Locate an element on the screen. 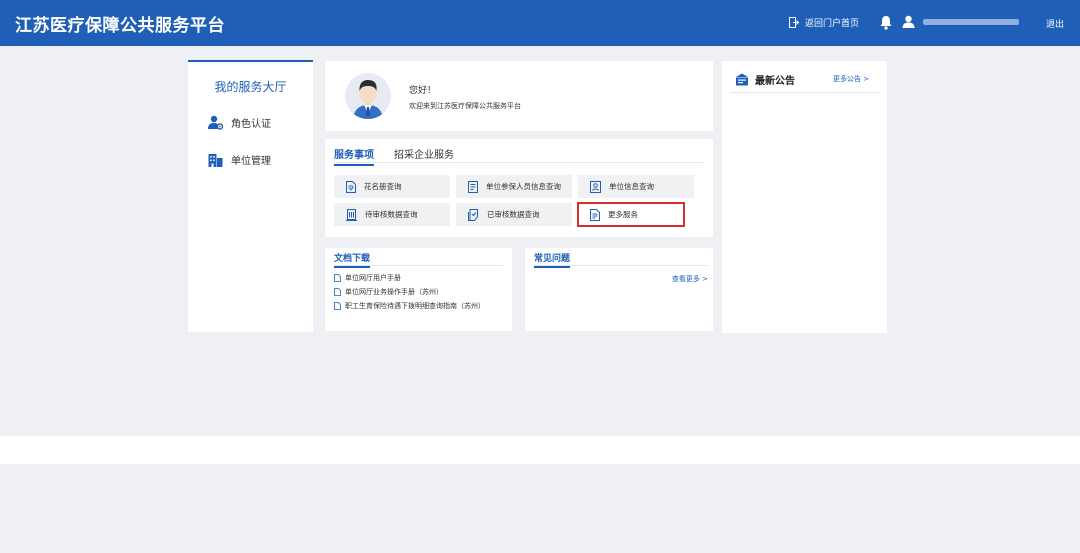 This screenshot has height=553, width=1080. faq-view-more-link: 查看更多 > is located at coordinates (690, 279).